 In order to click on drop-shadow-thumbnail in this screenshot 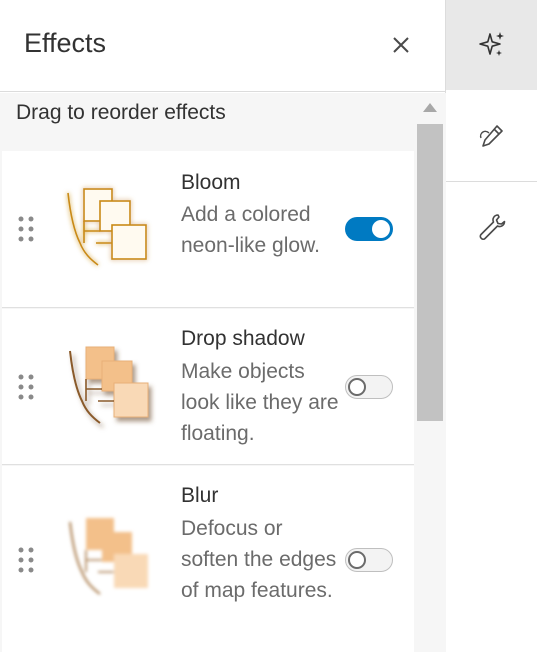, I will do `click(109, 389)`.